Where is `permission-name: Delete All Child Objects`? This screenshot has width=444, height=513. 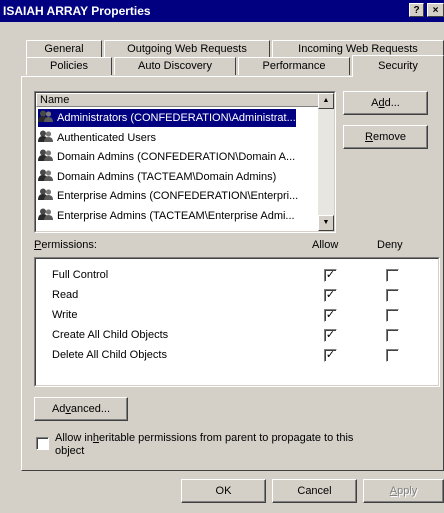 permission-name: Delete All Child Objects is located at coordinates (109, 355).